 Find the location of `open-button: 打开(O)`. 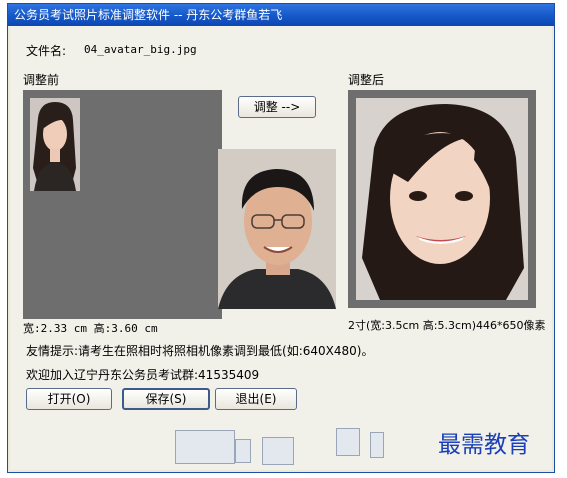

open-button: 打开(O) is located at coordinates (69, 399).